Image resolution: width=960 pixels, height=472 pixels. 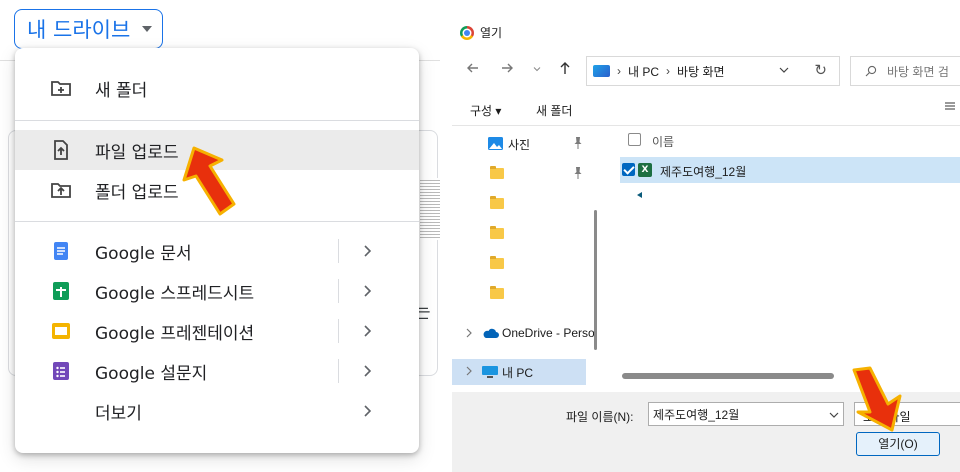 I want to click on recent-locations-button, so click(x=537, y=71).